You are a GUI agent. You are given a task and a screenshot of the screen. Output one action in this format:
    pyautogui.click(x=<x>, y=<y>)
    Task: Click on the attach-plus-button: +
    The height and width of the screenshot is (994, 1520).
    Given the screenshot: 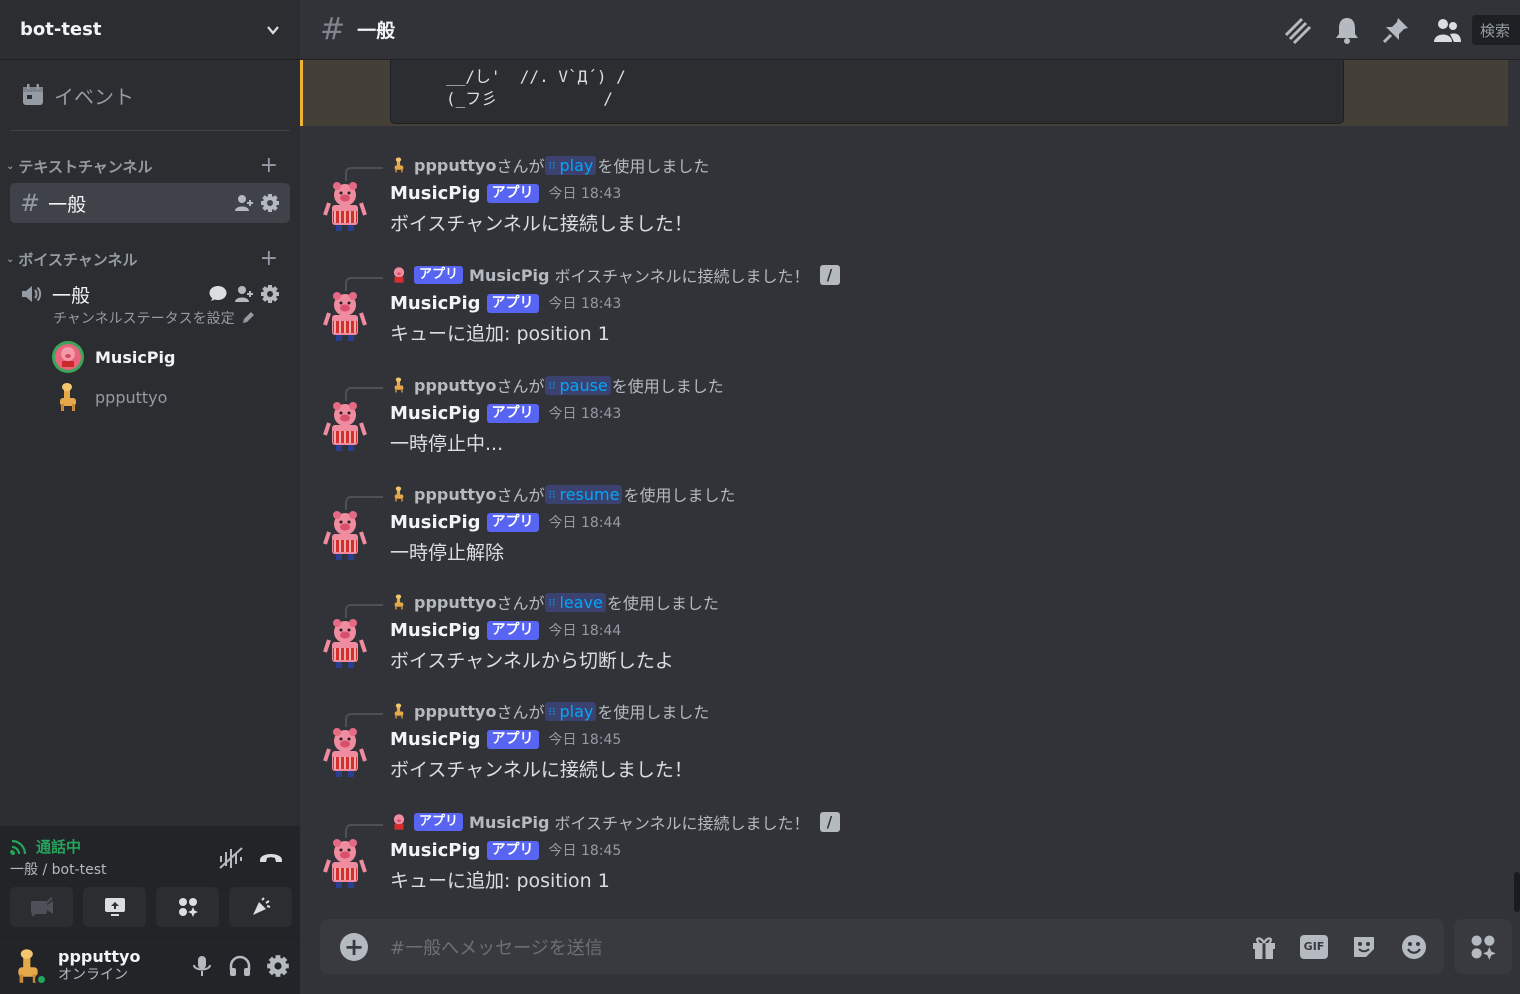 What is the action you would take?
    pyautogui.click(x=354, y=946)
    